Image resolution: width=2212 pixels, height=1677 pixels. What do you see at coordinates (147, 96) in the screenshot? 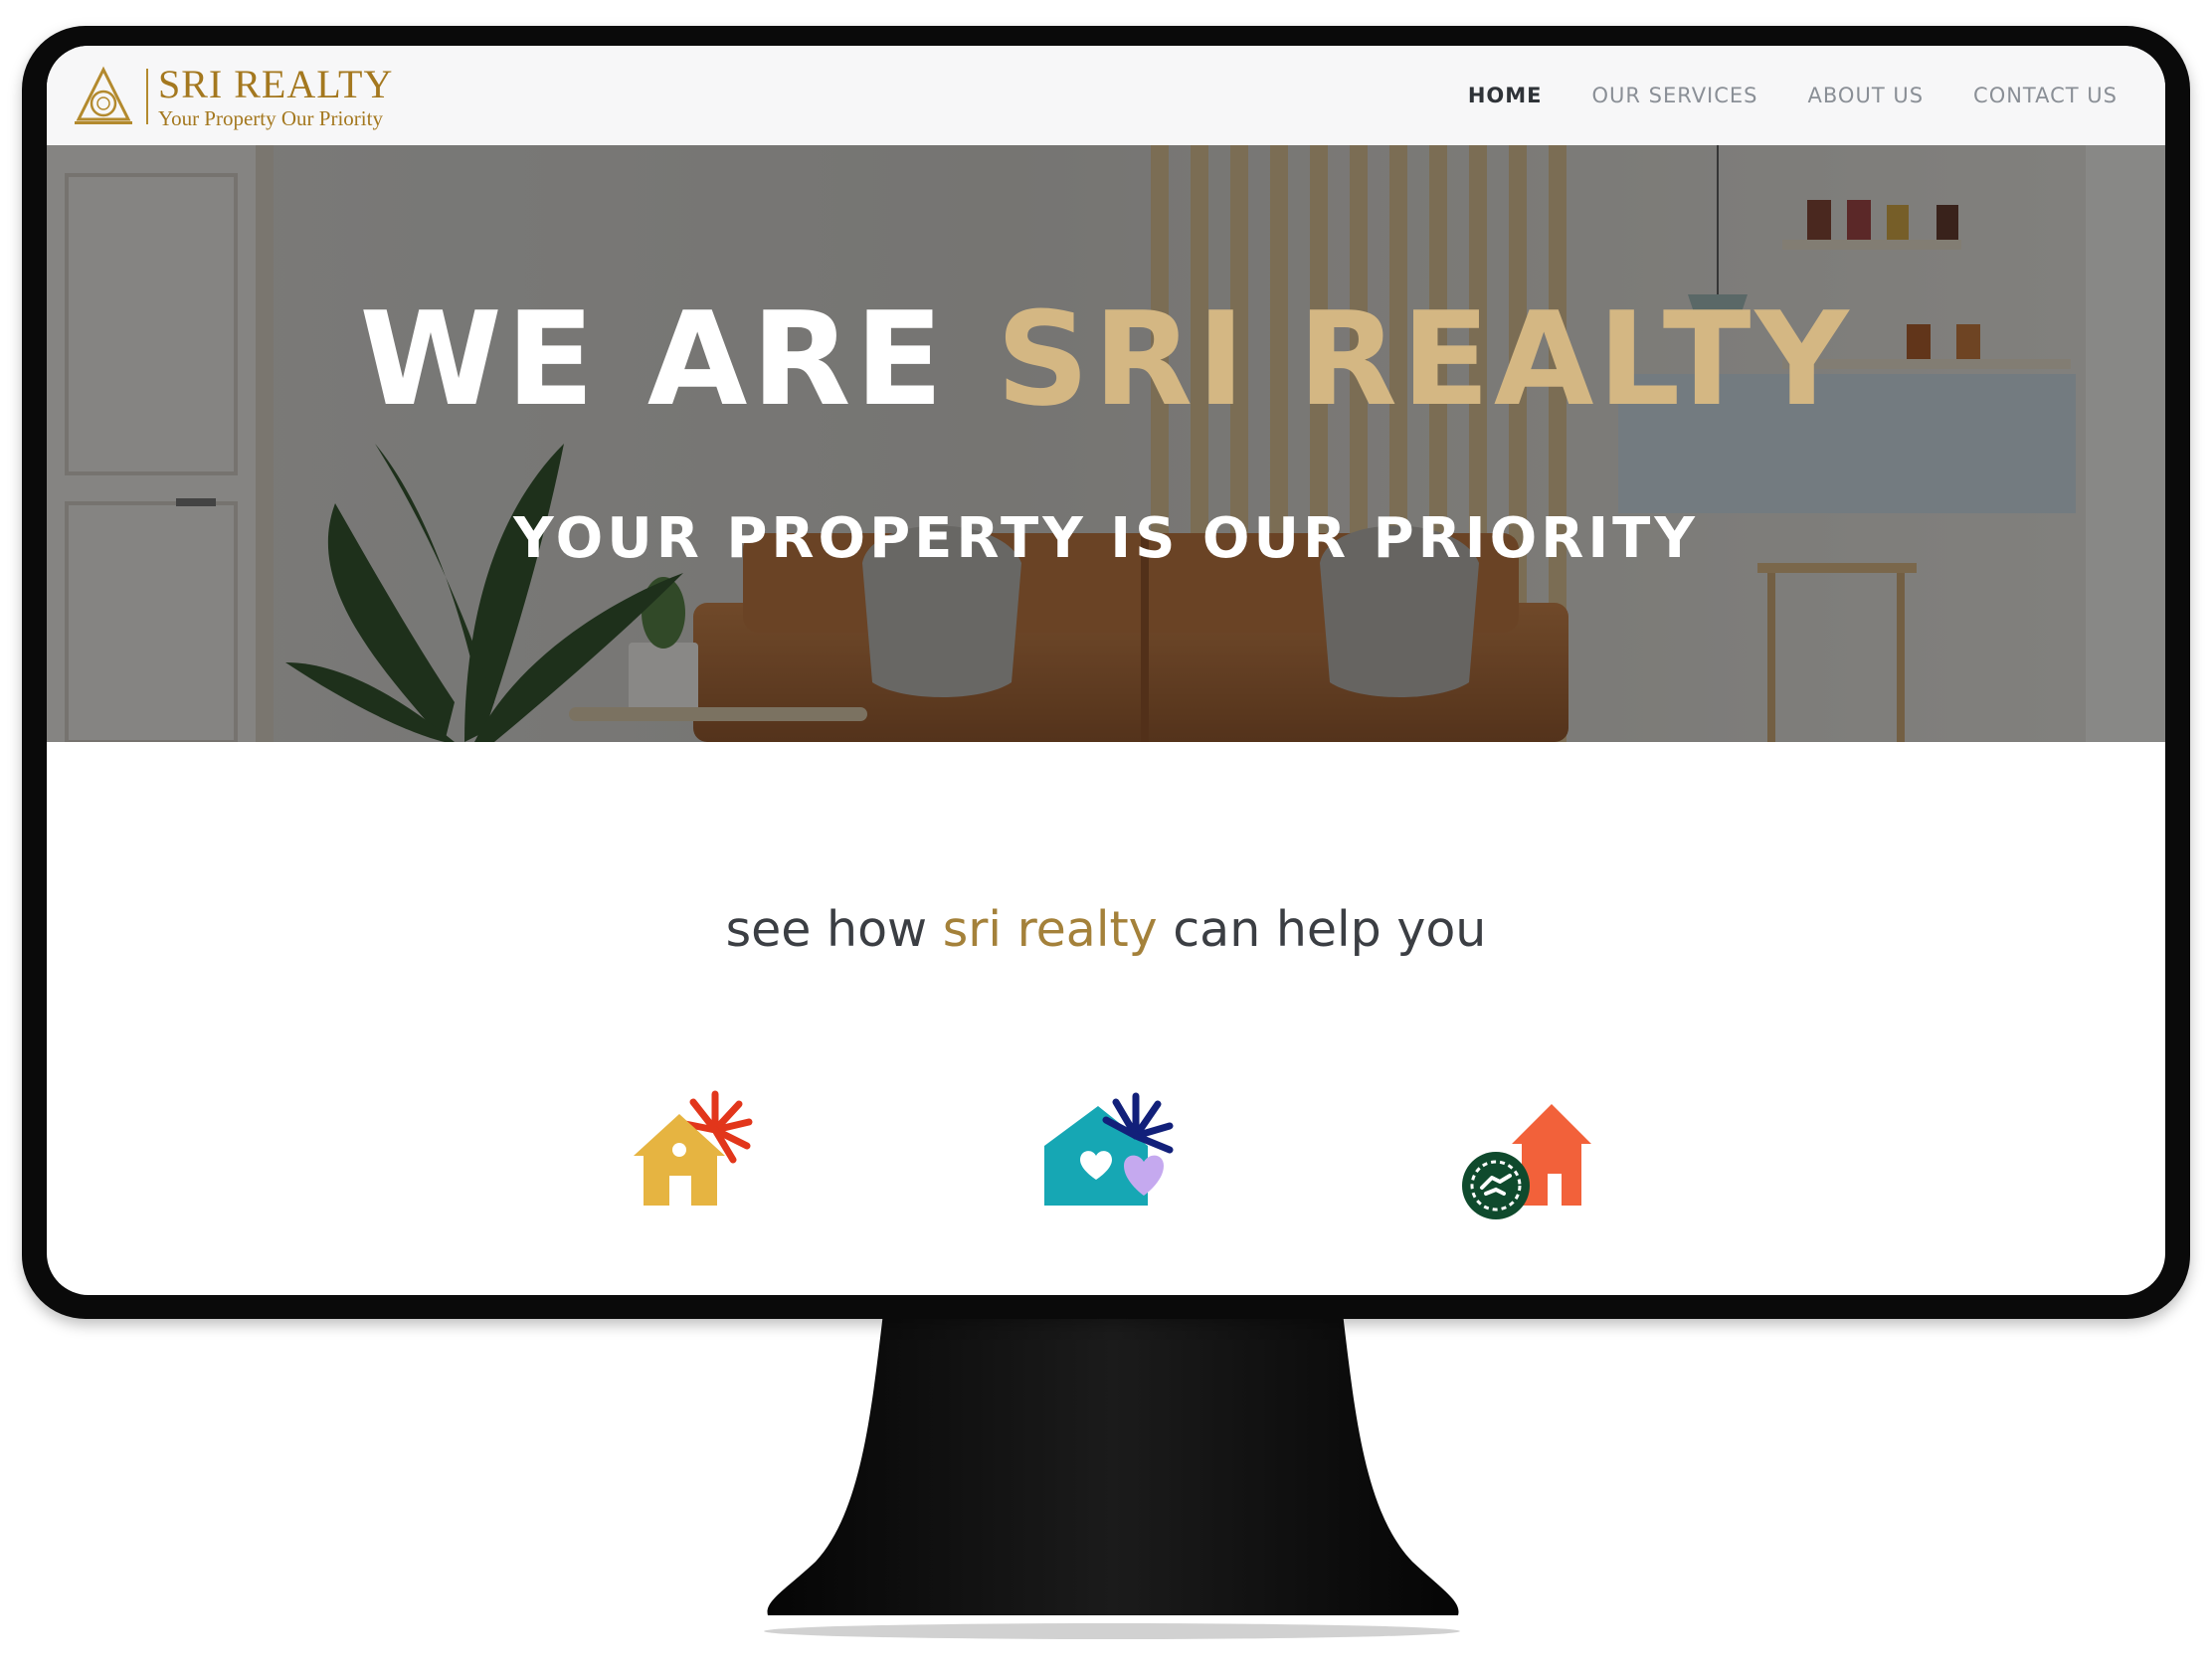
I see `logo-divider` at bounding box center [147, 96].